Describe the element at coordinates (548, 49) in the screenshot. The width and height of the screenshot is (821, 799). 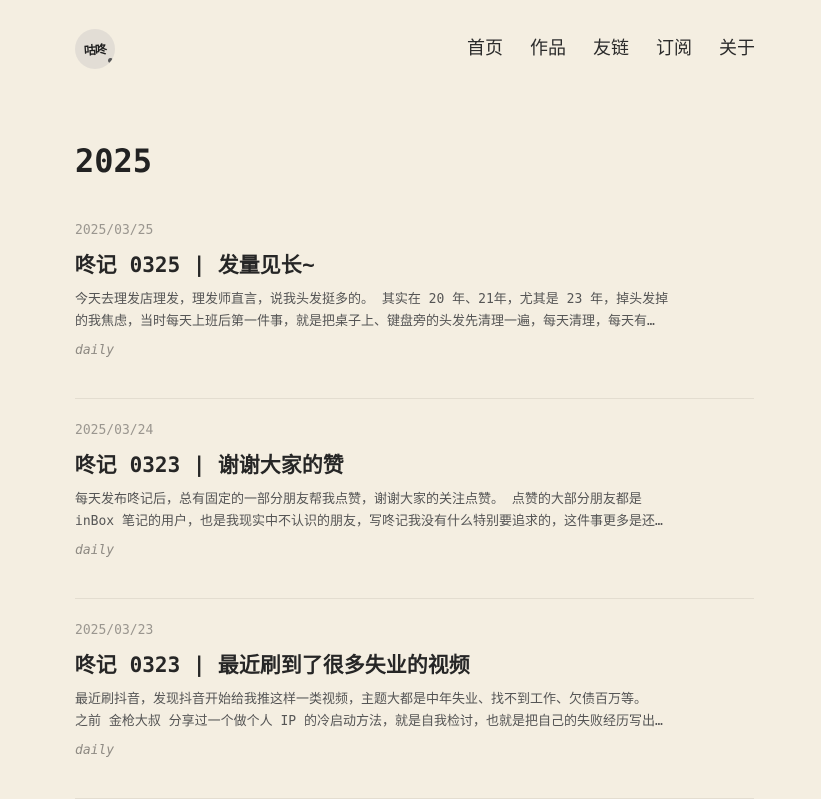
I see `nav-item-works: 作品` at that location.